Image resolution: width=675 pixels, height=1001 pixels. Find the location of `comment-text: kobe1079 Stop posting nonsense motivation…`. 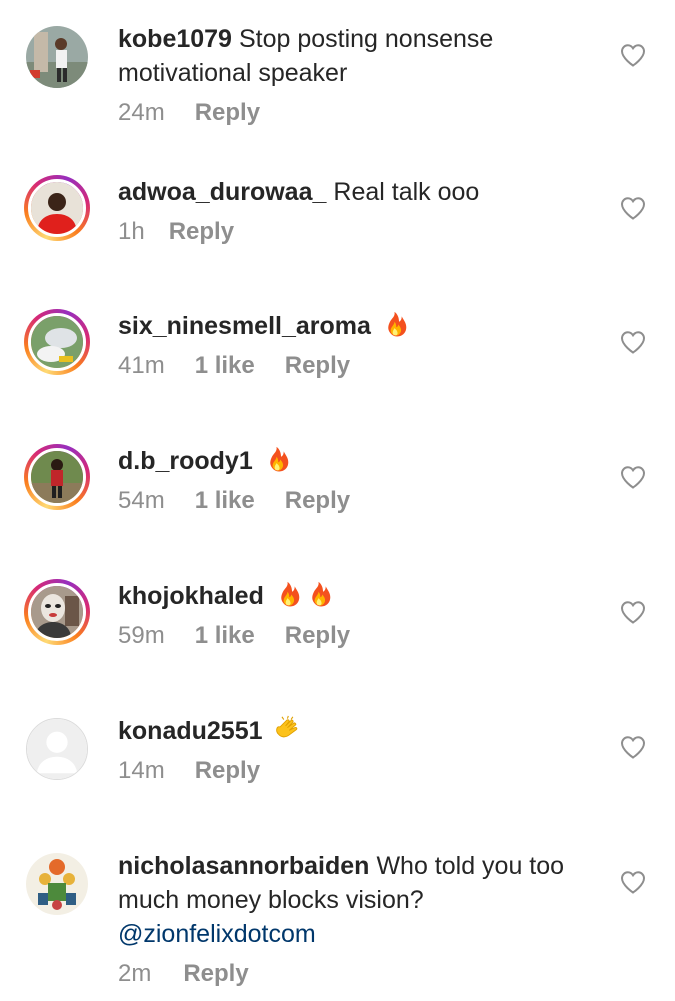

comment-text: kobe1079 Stop posting nonsense motivation… is located at coordinates (353, 56).